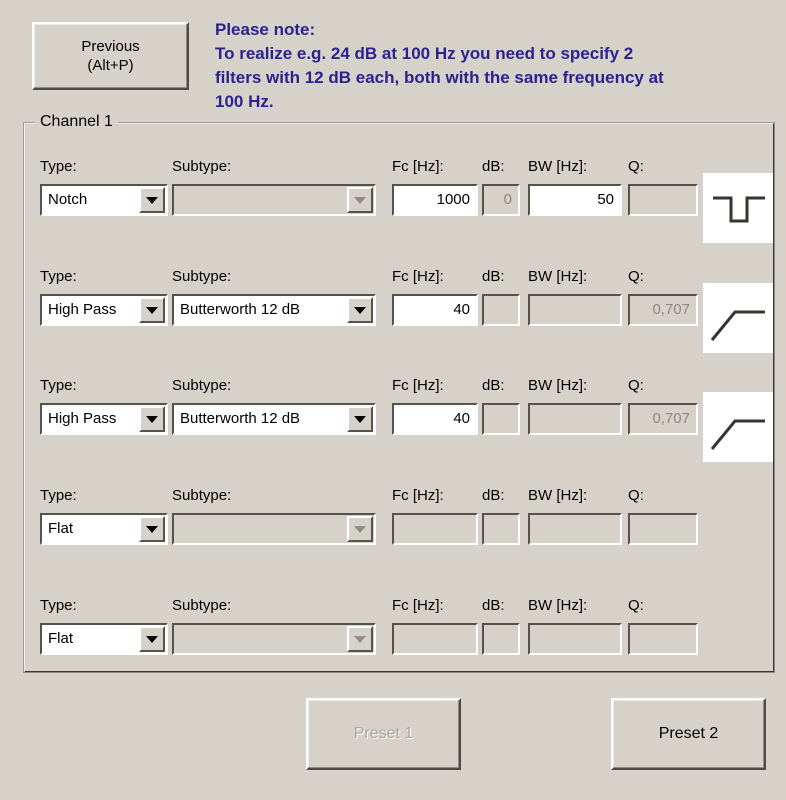 The image size is (786, 800). I want to click on filter-type-select-value: Notch, so click(68, 199).